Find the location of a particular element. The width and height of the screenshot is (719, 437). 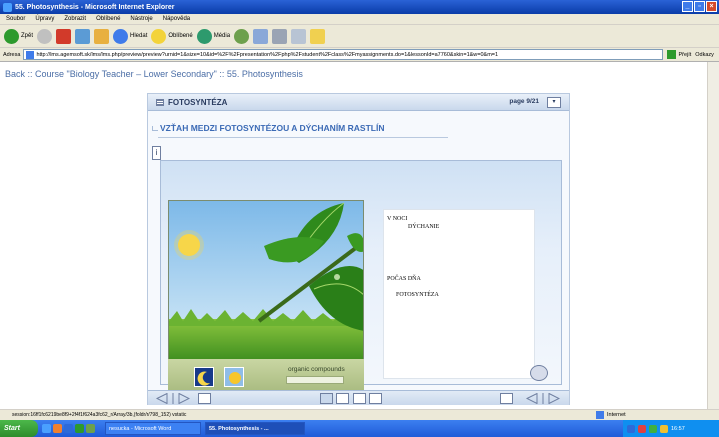

word-quicklaunch-icon is located at coordinates (68, 428).